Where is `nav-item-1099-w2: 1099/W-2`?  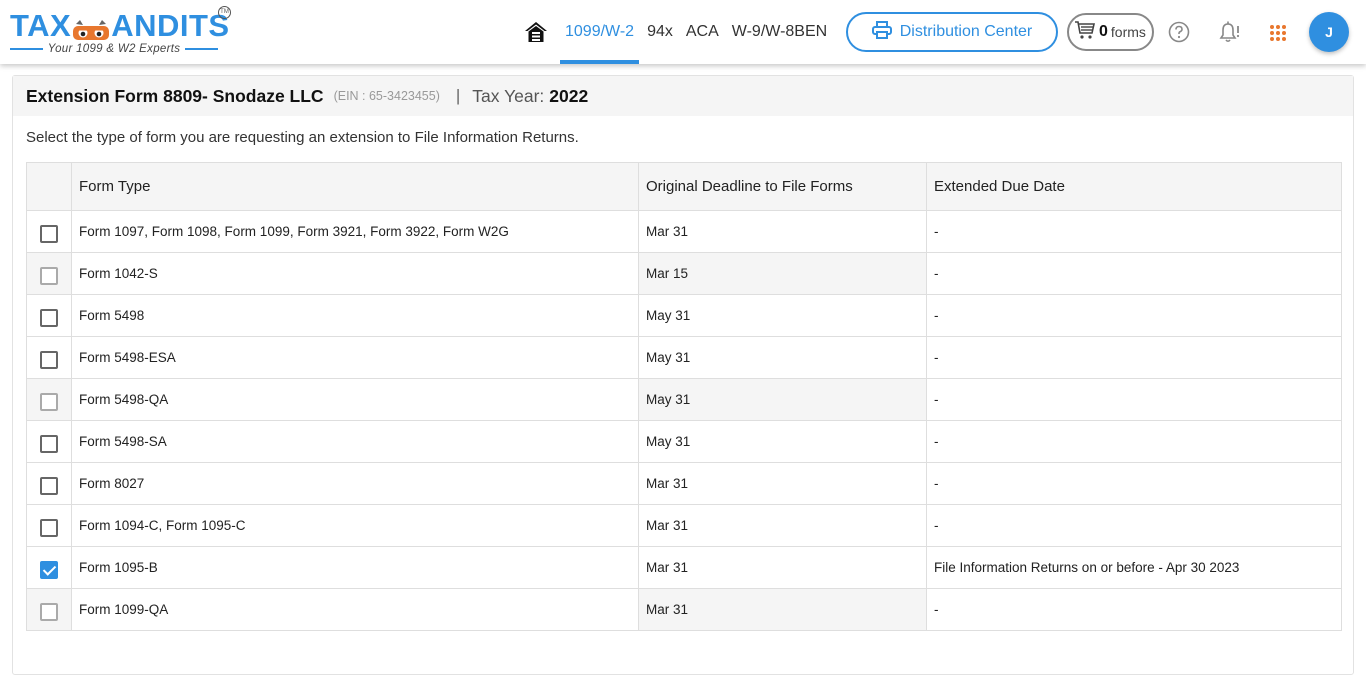
nav-item-1099-w2: 1099/W-2 is located at coordinates (600, 32).